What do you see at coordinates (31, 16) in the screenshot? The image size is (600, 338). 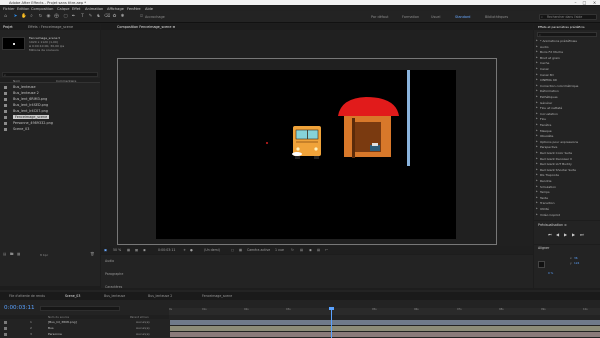 I see `zoom-tool-icon: ⌕` at bounding box center [31, 16].